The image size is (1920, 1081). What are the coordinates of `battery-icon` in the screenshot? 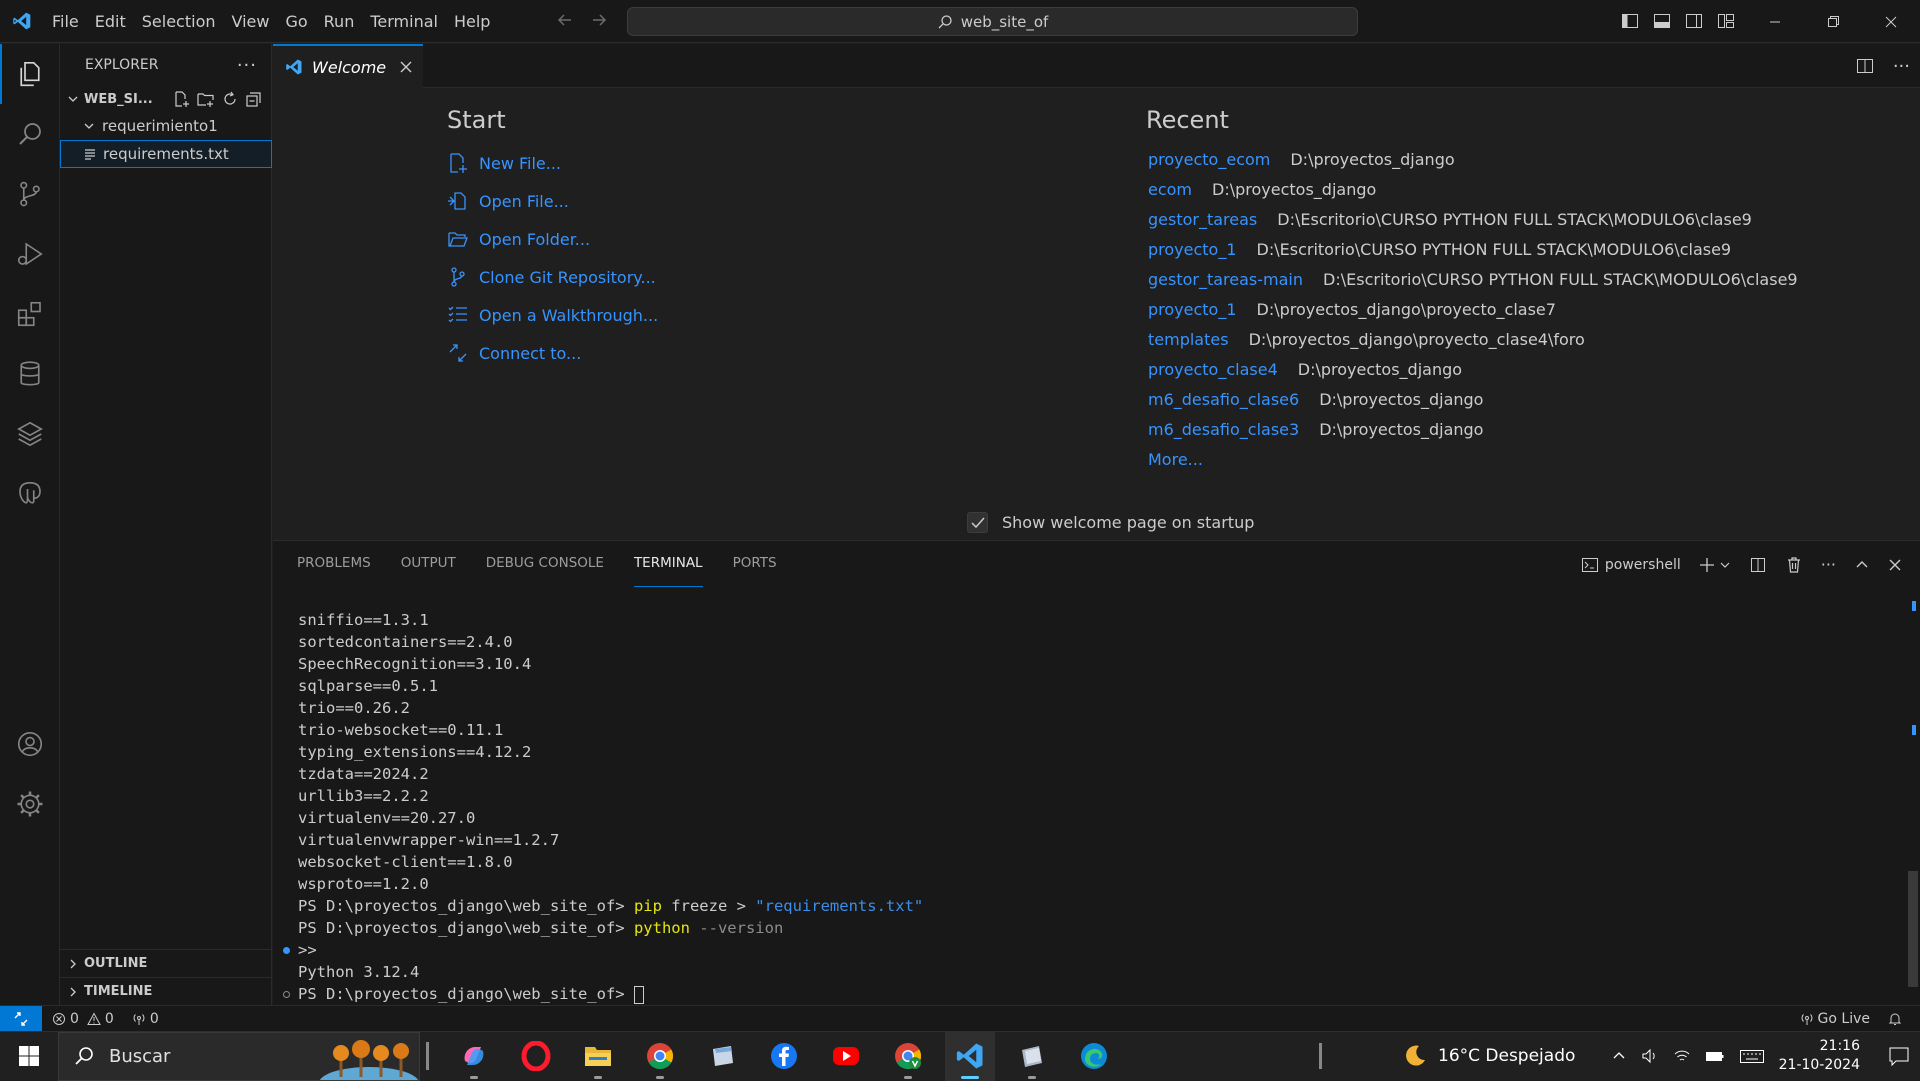 It's located at (1715, 1056).